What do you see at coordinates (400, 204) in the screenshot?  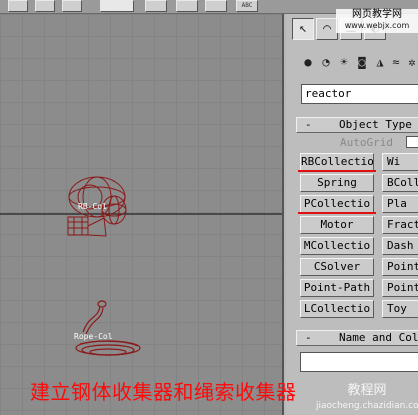 I see `plane-button: Pla` at bounding box center [400, 204].